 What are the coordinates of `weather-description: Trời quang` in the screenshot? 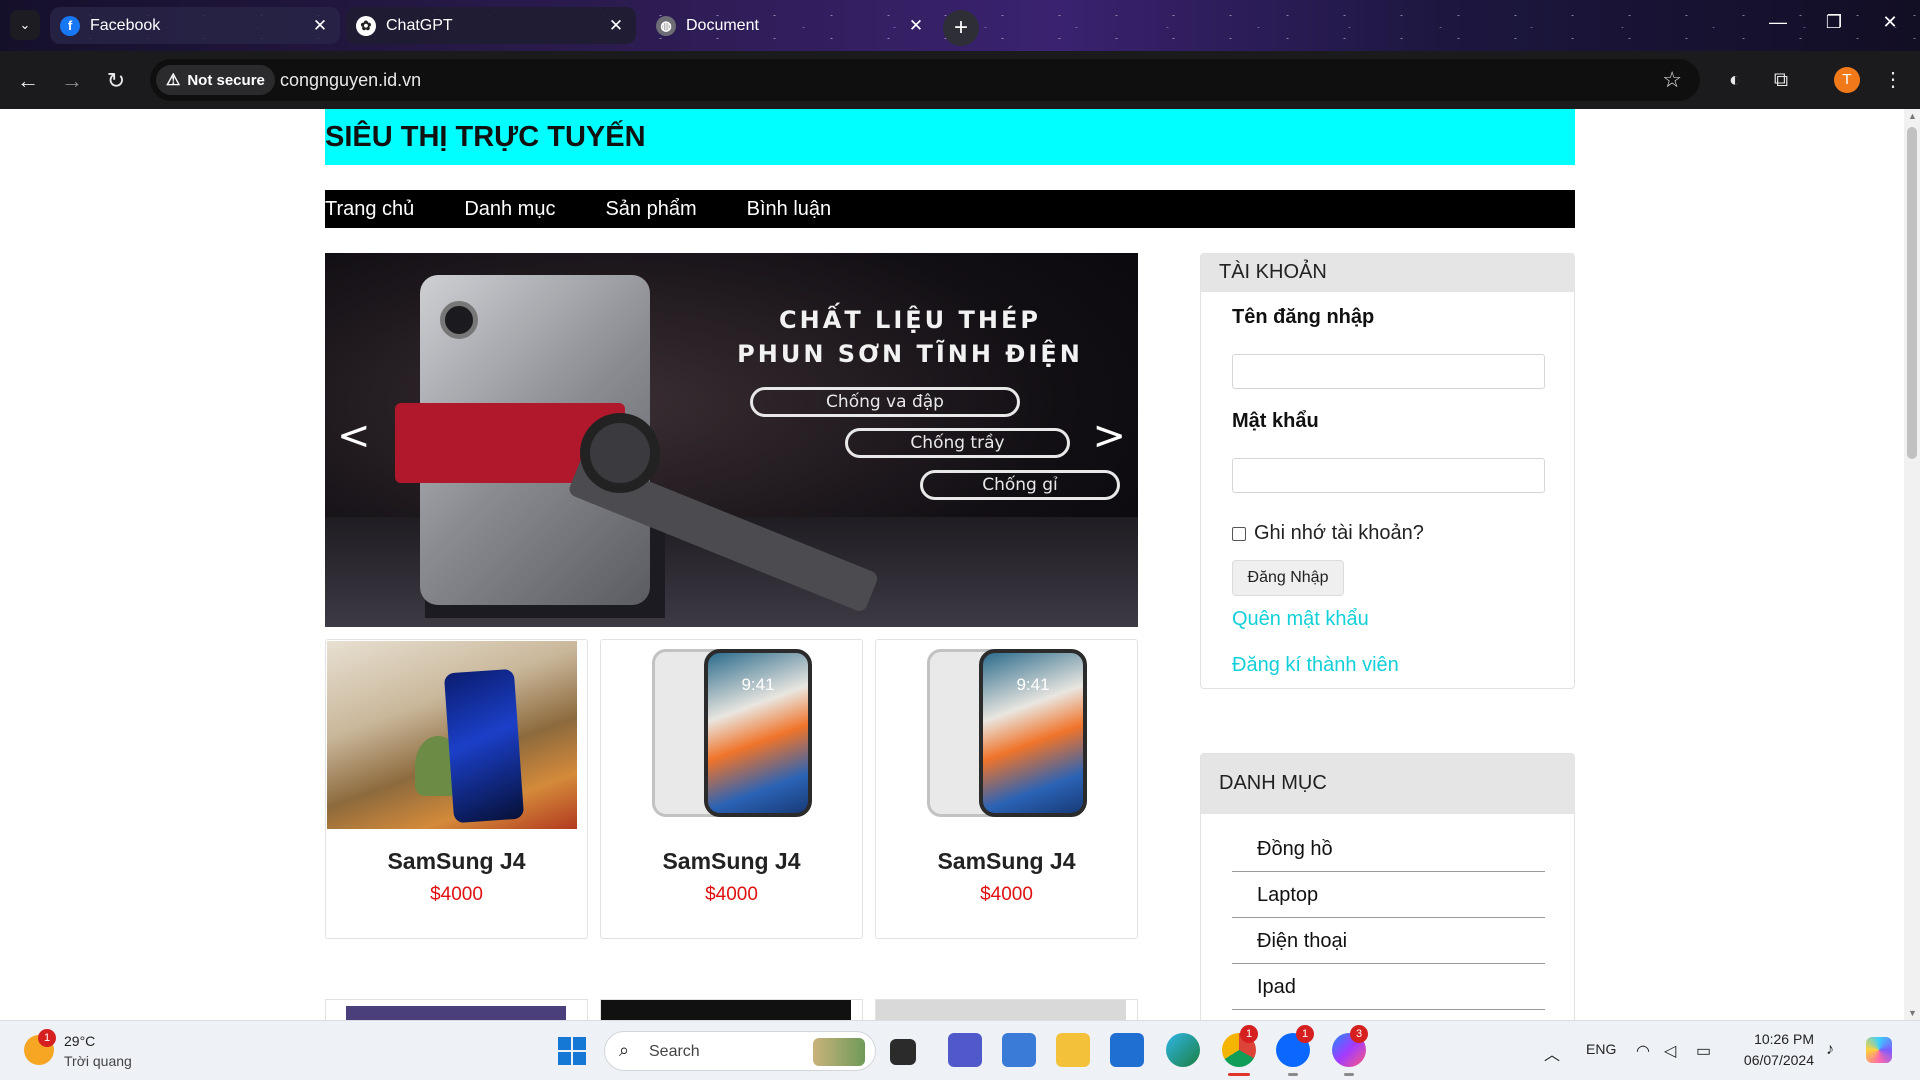 It's located at (98, 1061).